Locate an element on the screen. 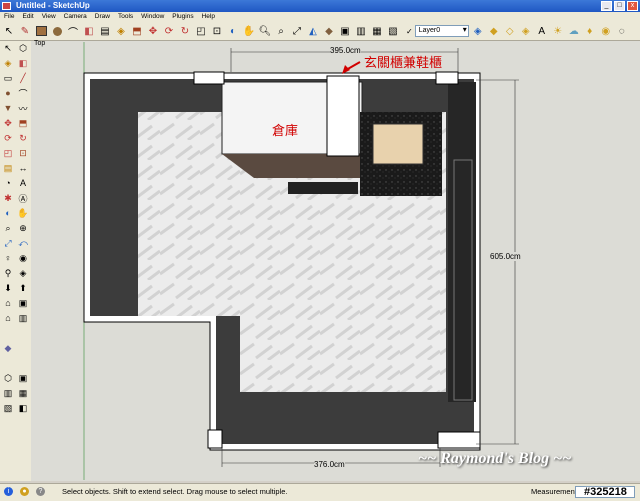 The height and width of the screenshot is (501, 640). zoom-tool-icon: 🔍︎ is located at coordinates (265, 31).